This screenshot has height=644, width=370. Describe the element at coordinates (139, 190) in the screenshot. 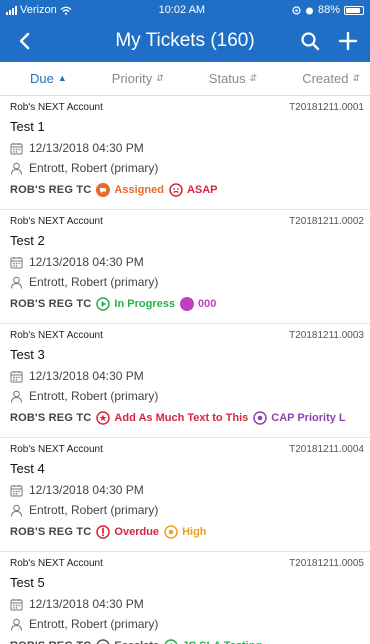

I see `status-label: Assigned` at that location.